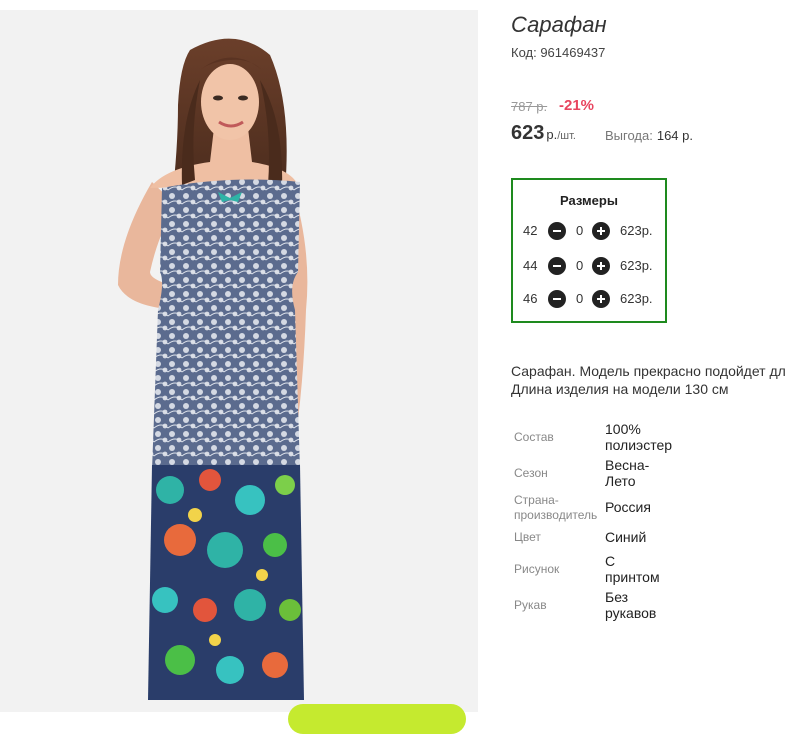  I want to click on spec-label-composition: Состав, so click(534, 437).